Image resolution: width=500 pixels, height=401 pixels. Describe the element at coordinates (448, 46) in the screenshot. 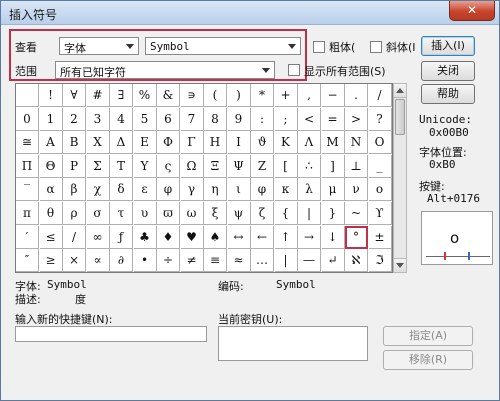

I see `insert-button: 插入(I)` at that location.